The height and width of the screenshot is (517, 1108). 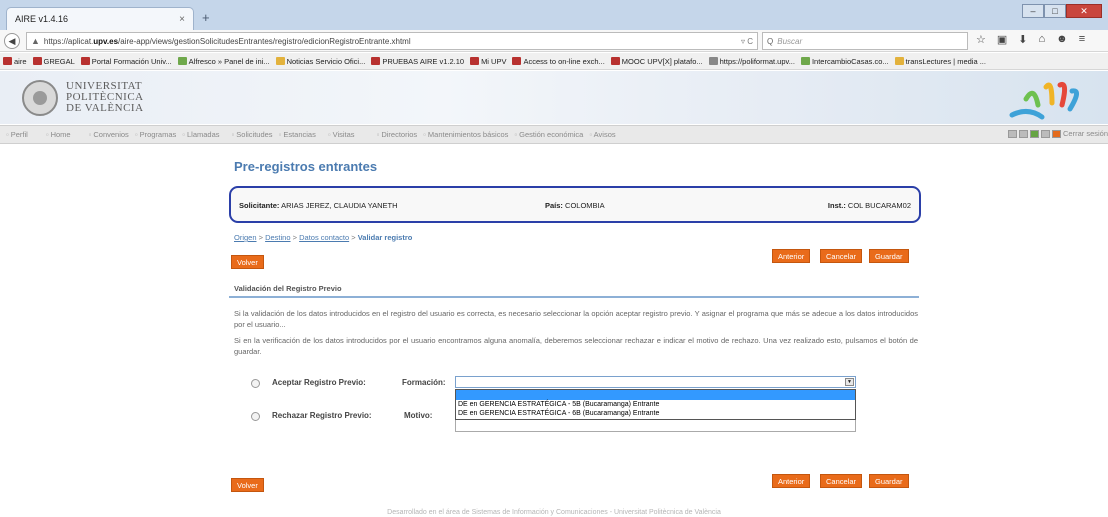 I want to click on menu-item-convenios: Convenios, so click(x=108, y=134).